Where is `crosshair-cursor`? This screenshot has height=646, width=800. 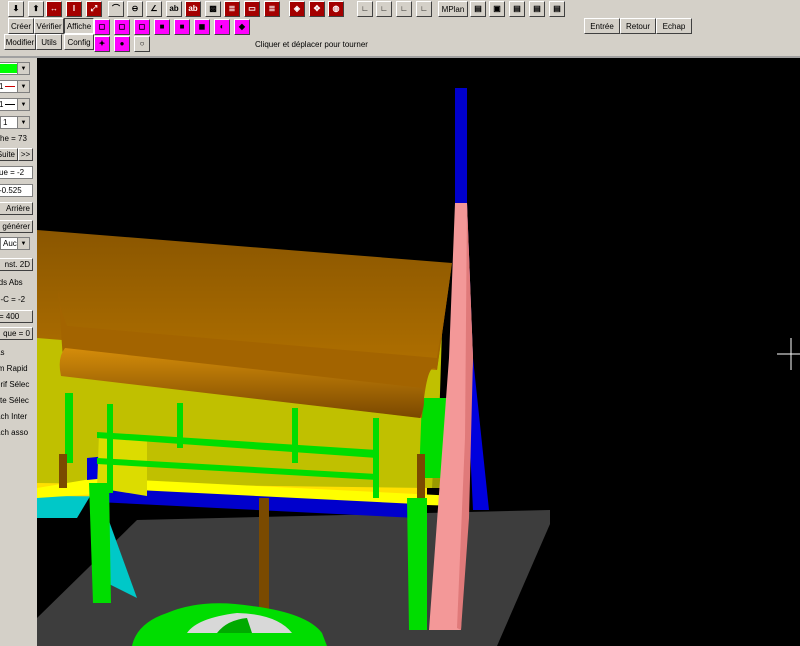
crosshair-cursor is located at coordinates (788, 354).